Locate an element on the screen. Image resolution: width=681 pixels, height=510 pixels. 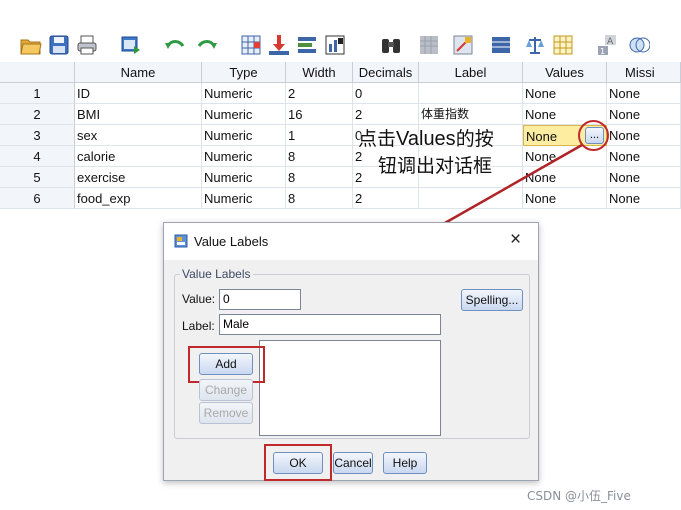
goto-variable-icon is located at coordinates (279, 45).